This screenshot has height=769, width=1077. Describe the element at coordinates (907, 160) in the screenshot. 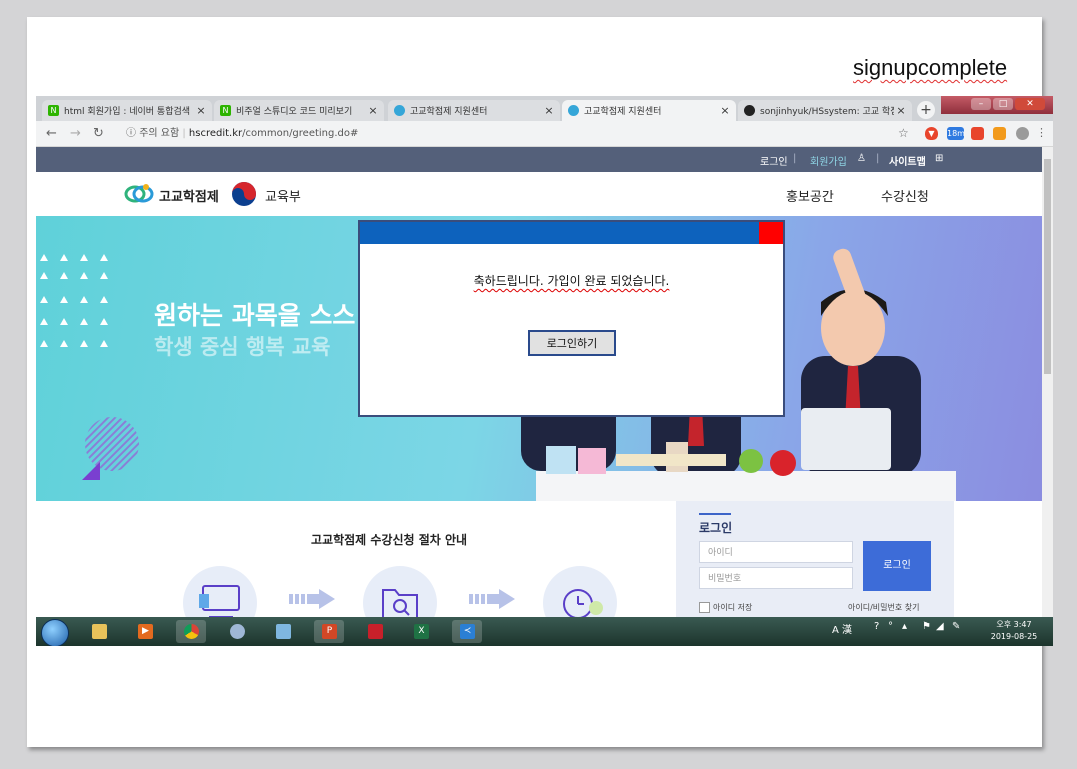

I see `util-sitemap-link: 사이트맵` at that location.